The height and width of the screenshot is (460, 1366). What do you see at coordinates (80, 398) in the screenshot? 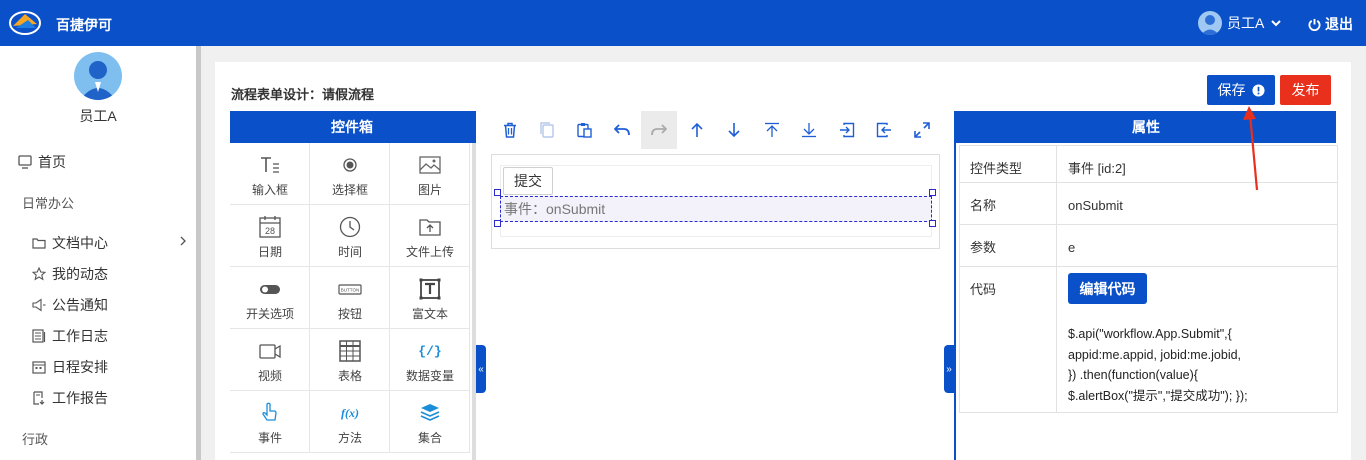
I see `sidebar-item-label: 工作报告` at bounding box center [80, 398].